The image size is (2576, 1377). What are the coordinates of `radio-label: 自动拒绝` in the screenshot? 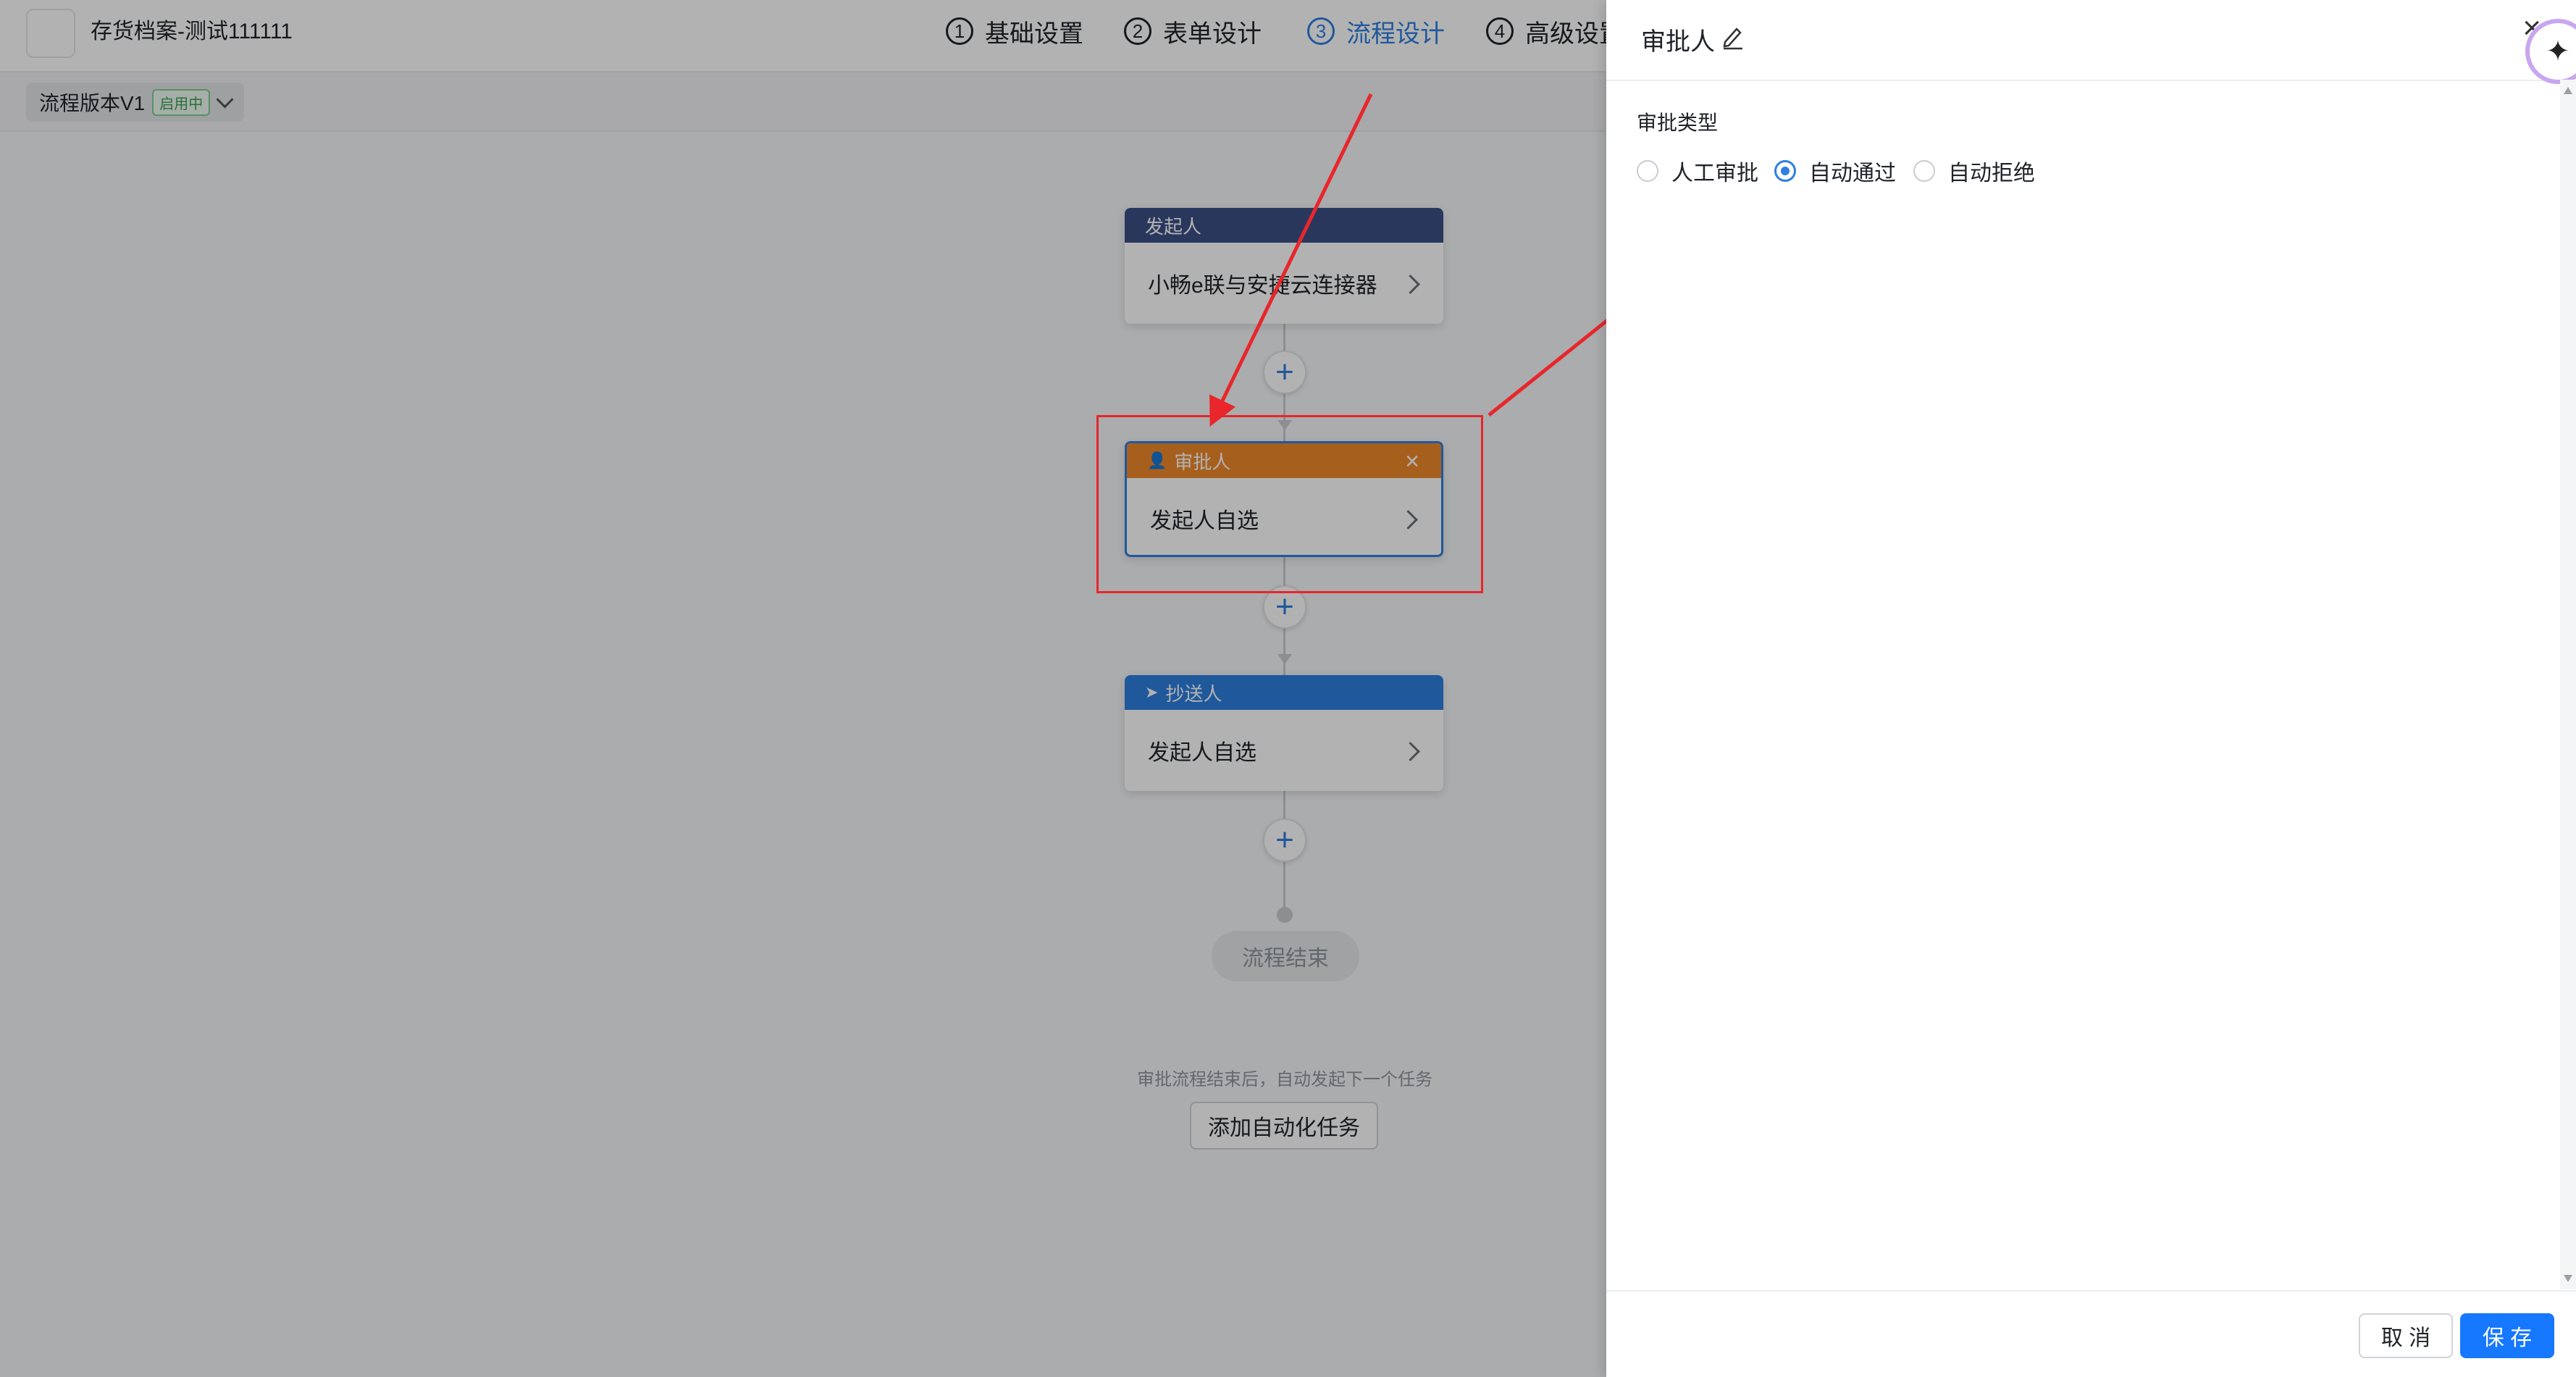 It's located at (1991, 173).